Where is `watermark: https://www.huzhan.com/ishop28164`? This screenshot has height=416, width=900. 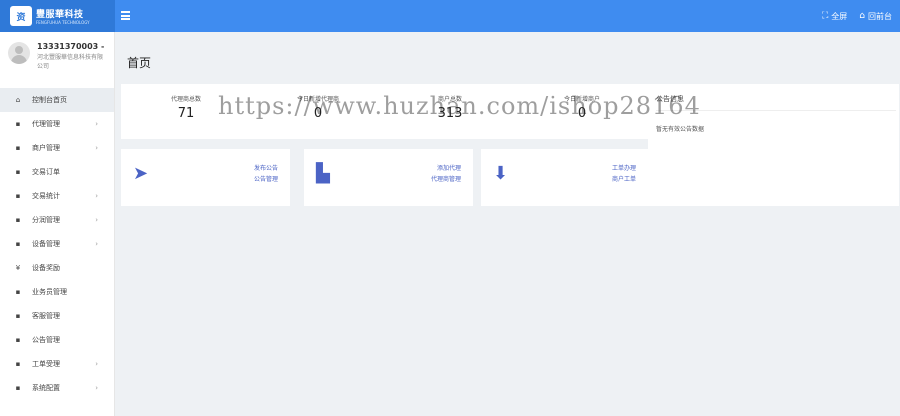 watermark: https://www.huzhan.com/ishop28164 is located at coordinates (459, 106).